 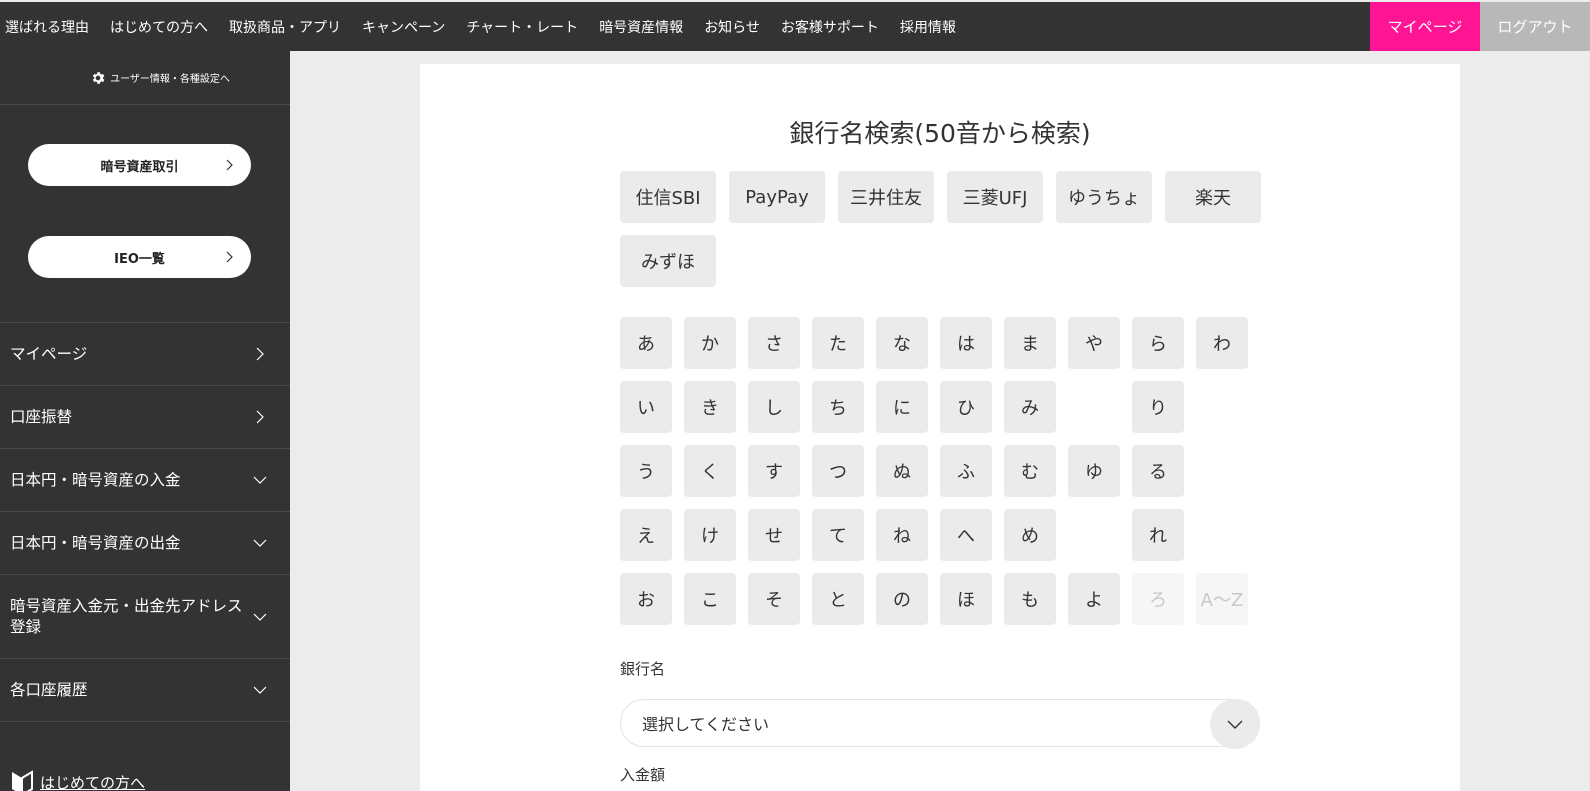 I want to click on sidebar-item-1: 口座振替, so click(x=145, y=416).